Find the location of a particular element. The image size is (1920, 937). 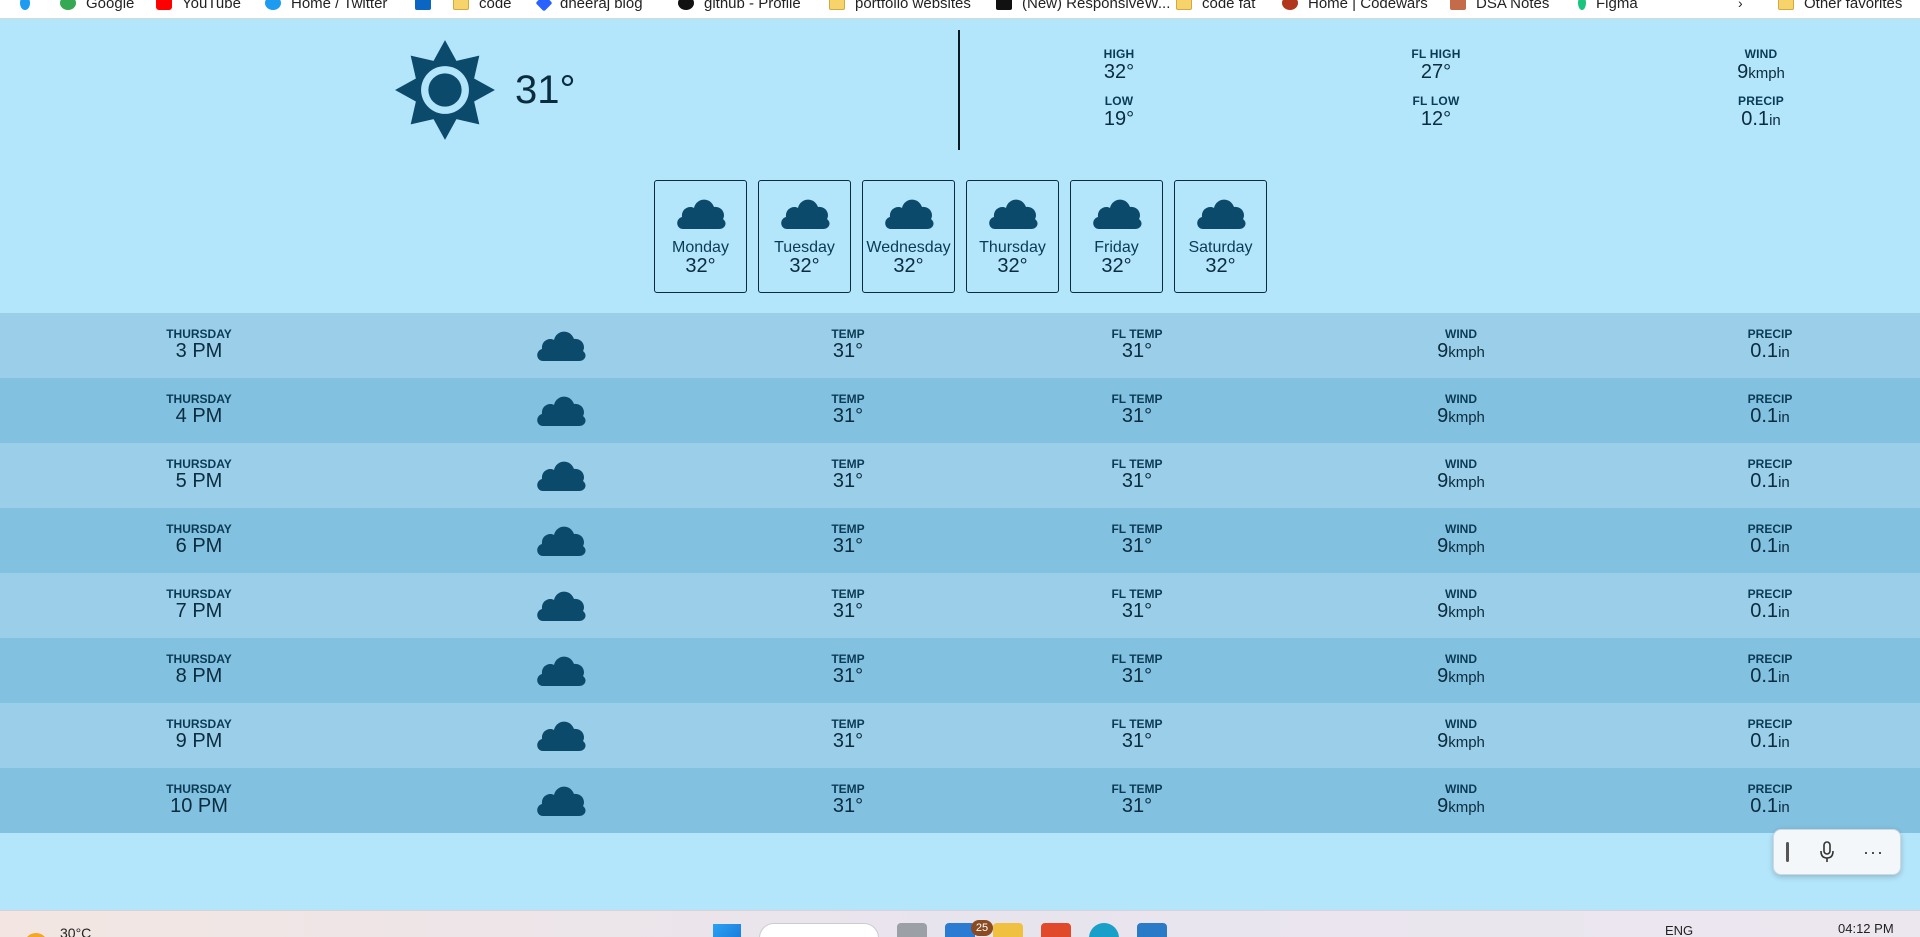

hour-time: THURSDAY 9 PM is located at coordinates (199, 734).